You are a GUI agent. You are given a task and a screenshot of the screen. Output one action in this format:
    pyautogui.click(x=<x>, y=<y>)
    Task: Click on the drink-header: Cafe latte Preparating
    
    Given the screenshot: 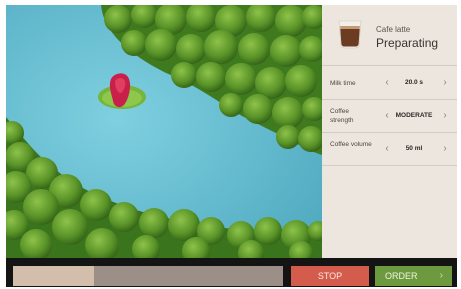 What is the action you would take?
    pyautogui.click(x=389, y=35)
    